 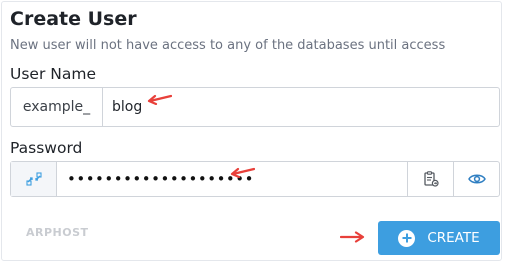 I want to click on annotation-arrow-create, so click(x=352, y=237).